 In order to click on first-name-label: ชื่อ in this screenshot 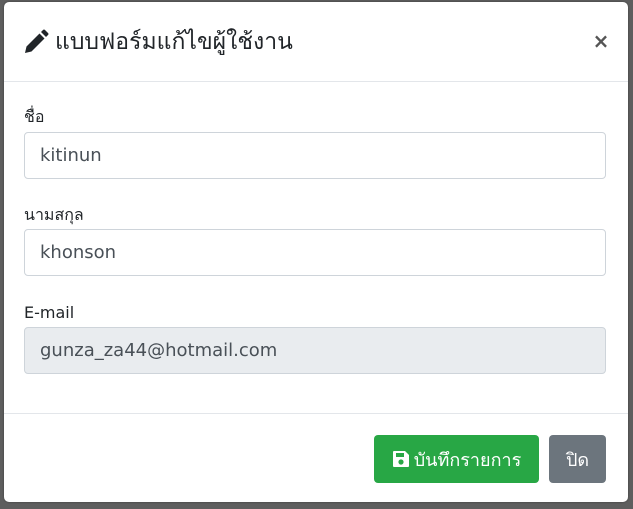, I will do `click(34, 116)`.